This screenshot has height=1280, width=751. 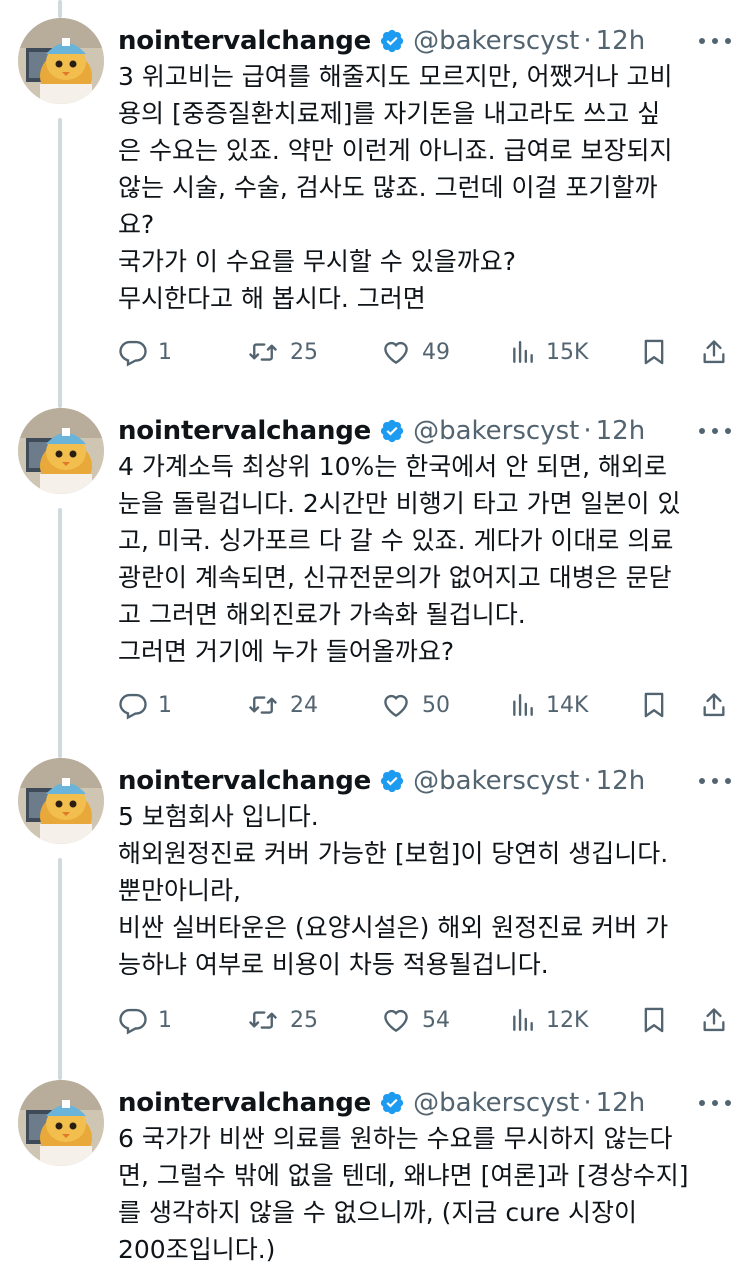 I want to click on views-button: 14K, so click(x=549, y=705).